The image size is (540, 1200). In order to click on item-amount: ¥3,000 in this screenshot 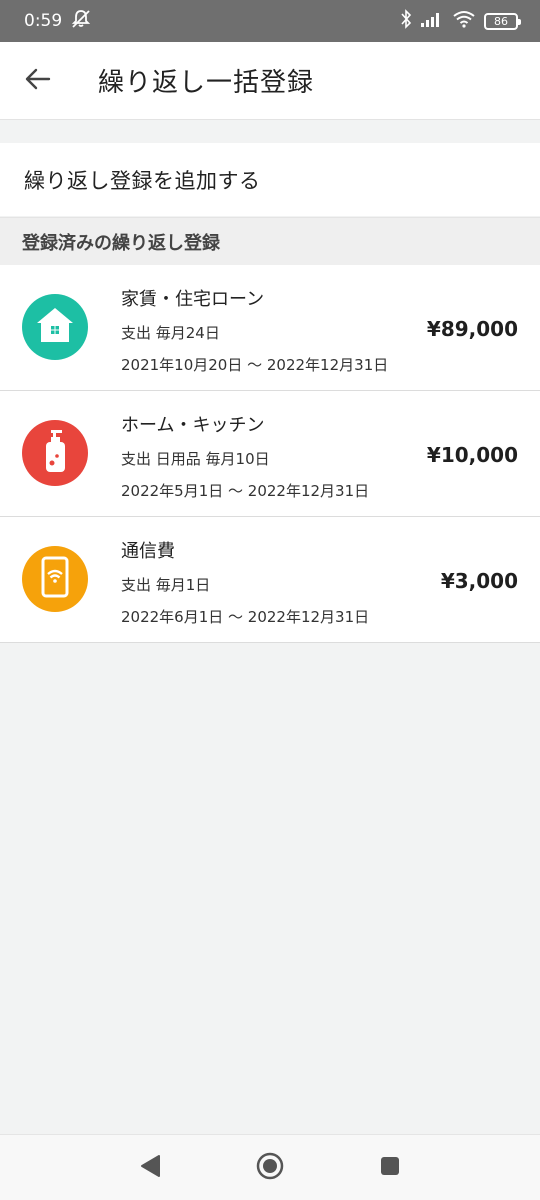, I will do `click(479, 581)`.